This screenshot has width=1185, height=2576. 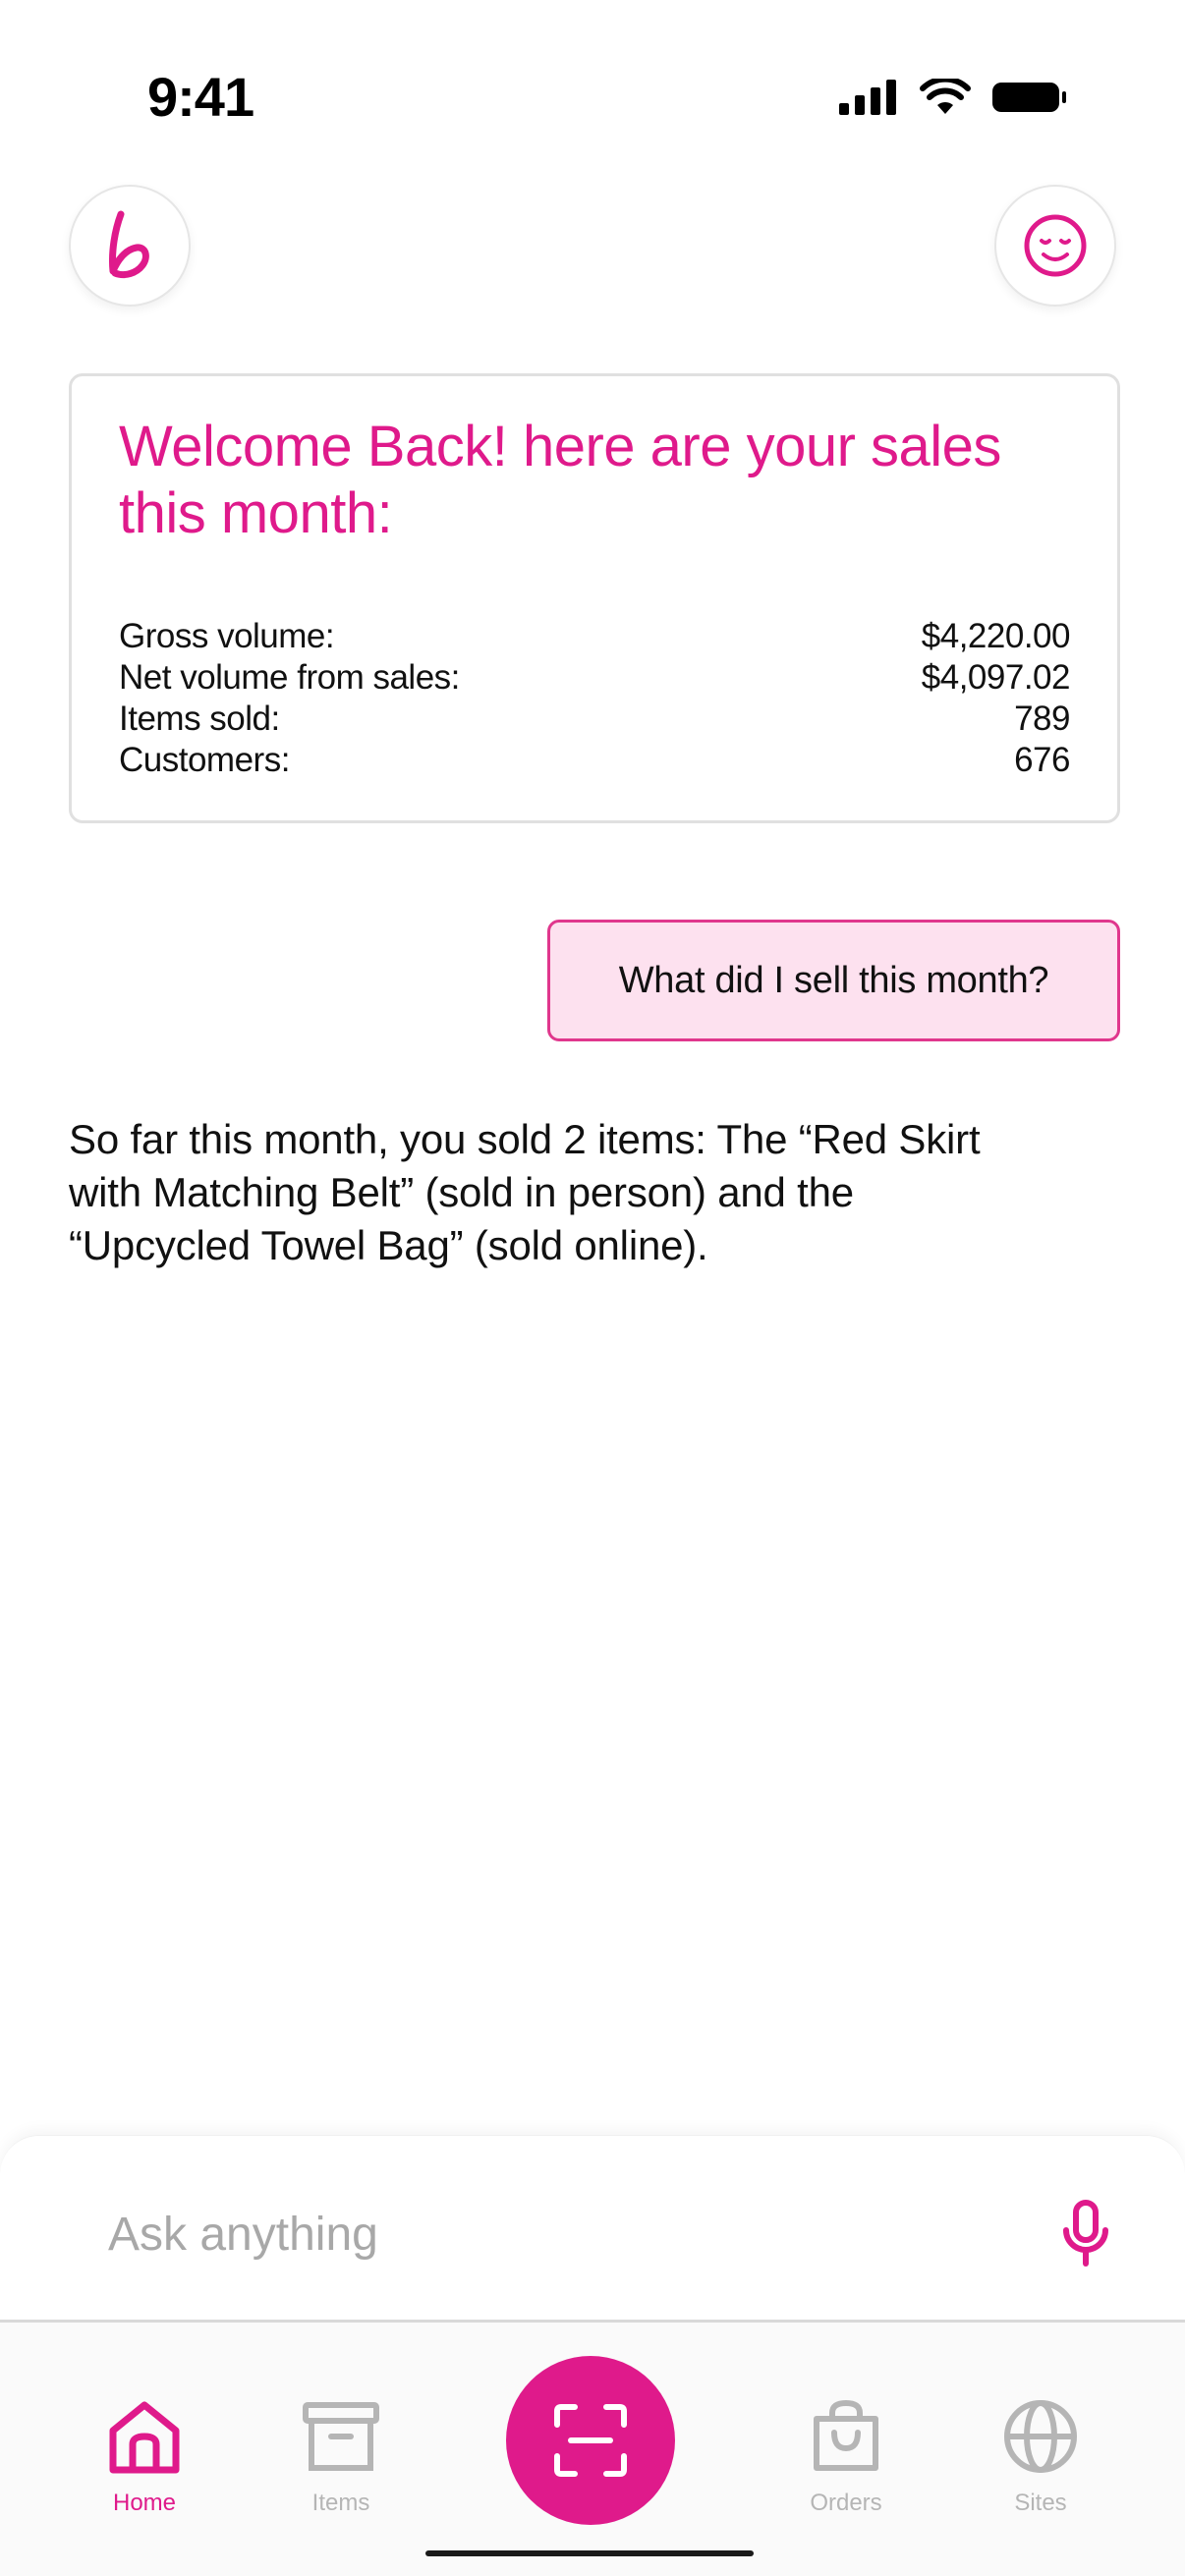 What do you see at coordinates (341, 2436) in the screenshot?
I see `archive-box-icon` at bounding box center [341, 2436].